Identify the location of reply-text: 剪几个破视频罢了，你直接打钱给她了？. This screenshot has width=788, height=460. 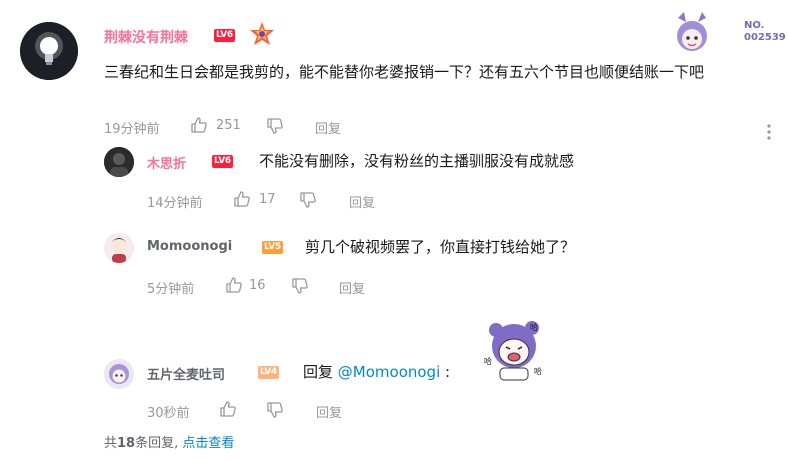
(440, 247).